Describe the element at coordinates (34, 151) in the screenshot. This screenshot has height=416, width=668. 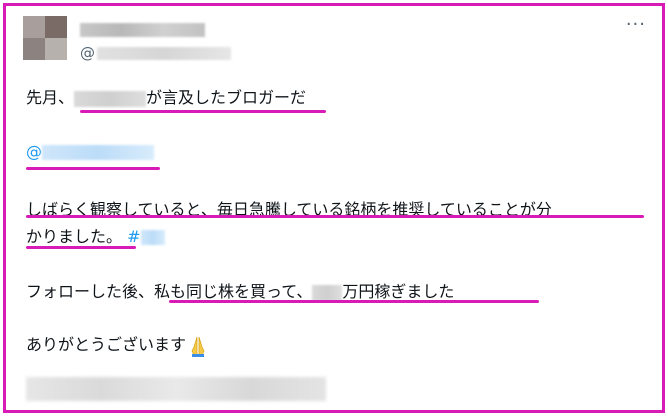
I see `mention-at: @` at that location.